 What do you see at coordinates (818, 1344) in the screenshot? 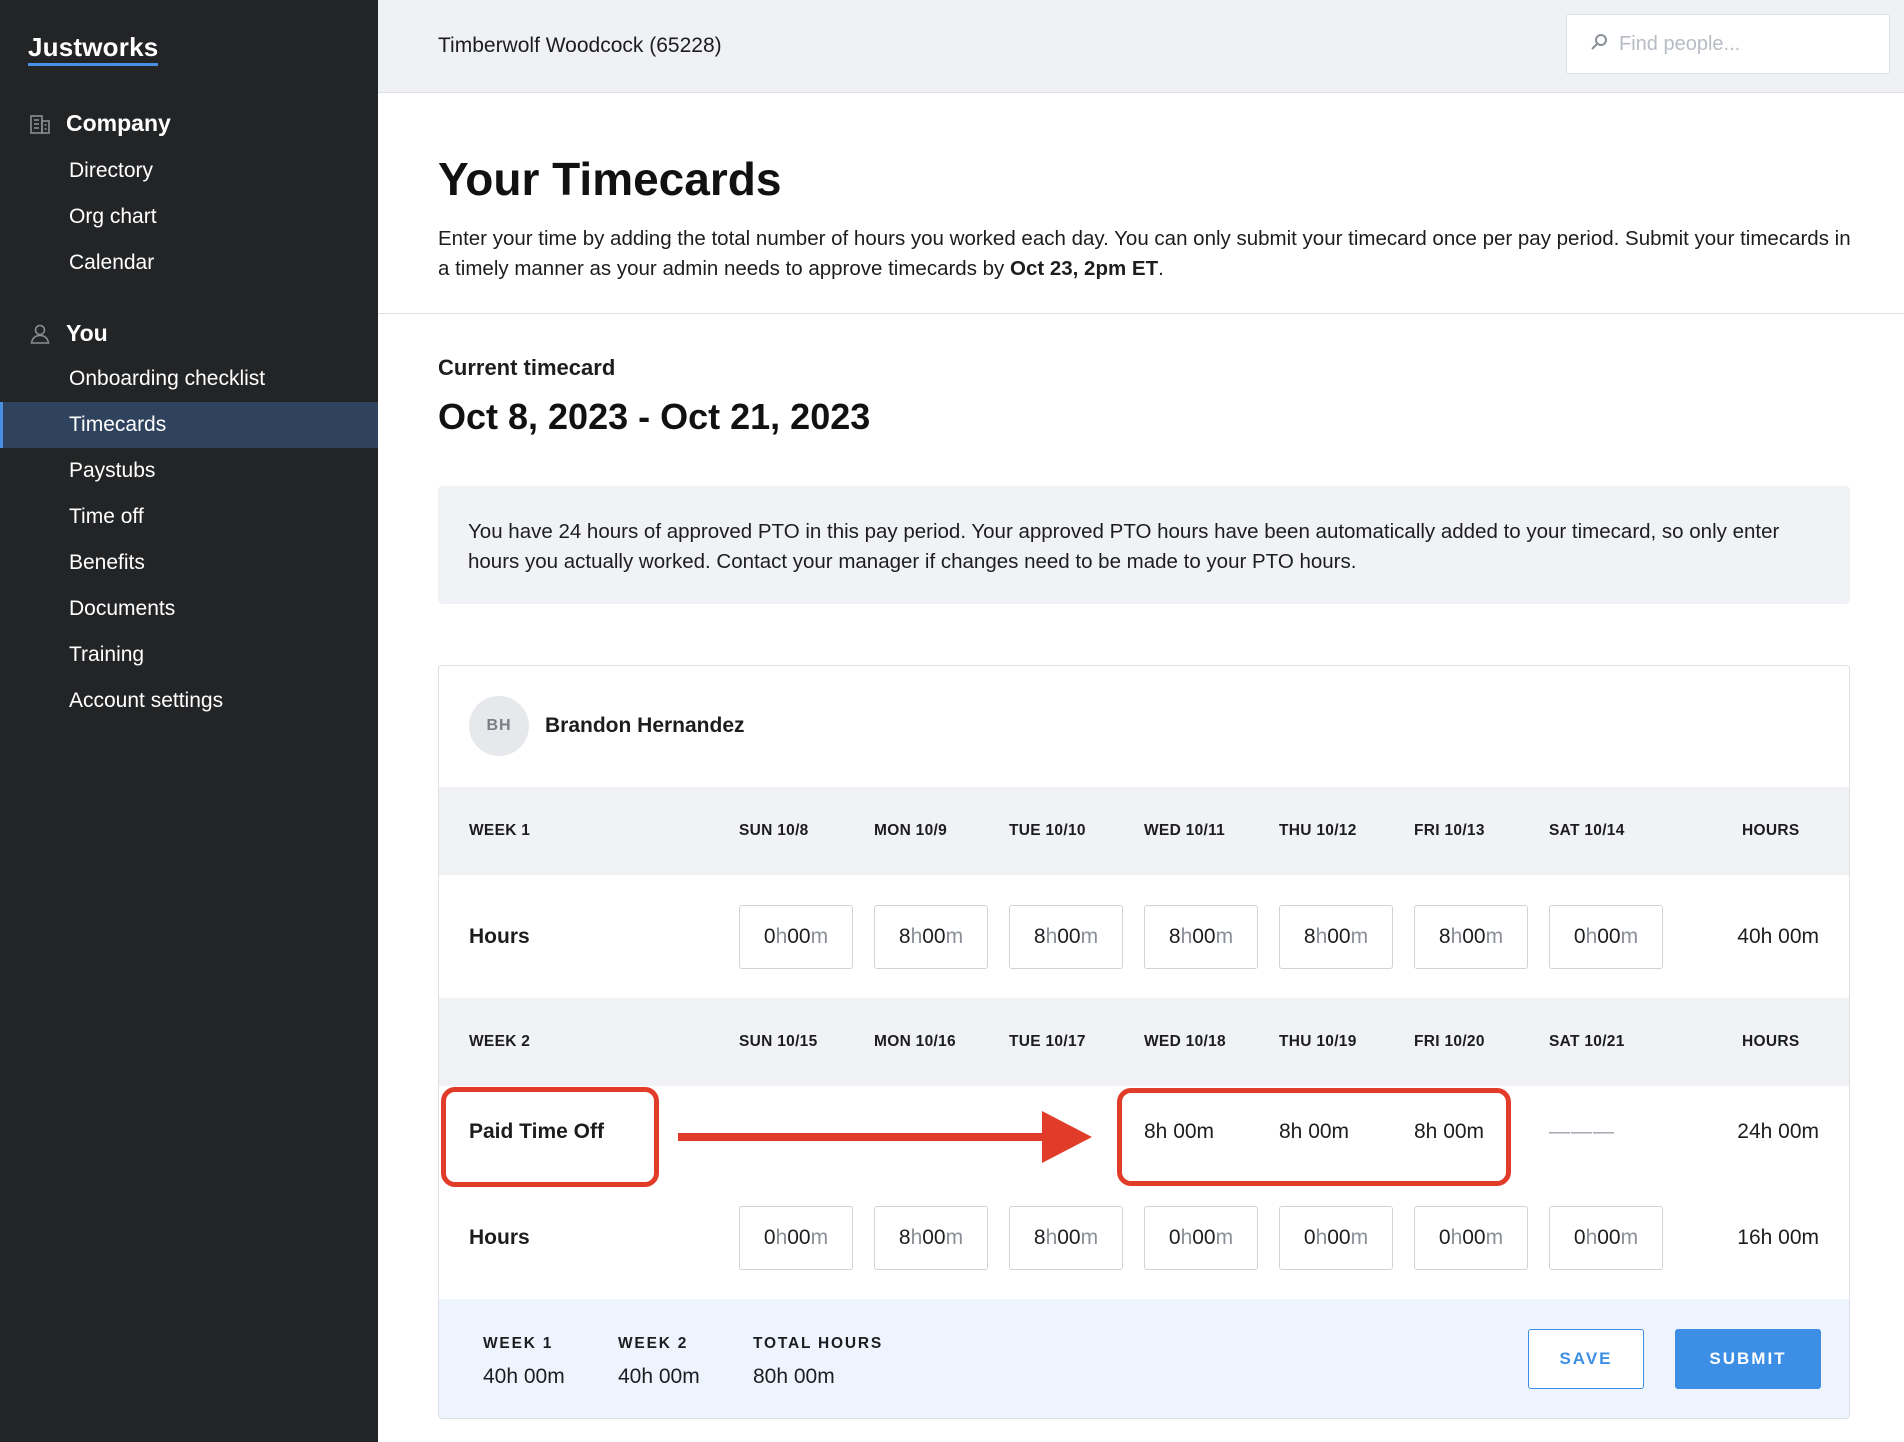
I see `summary-total-label: TOTAL HOURS` at bounding box center [818, 1344].